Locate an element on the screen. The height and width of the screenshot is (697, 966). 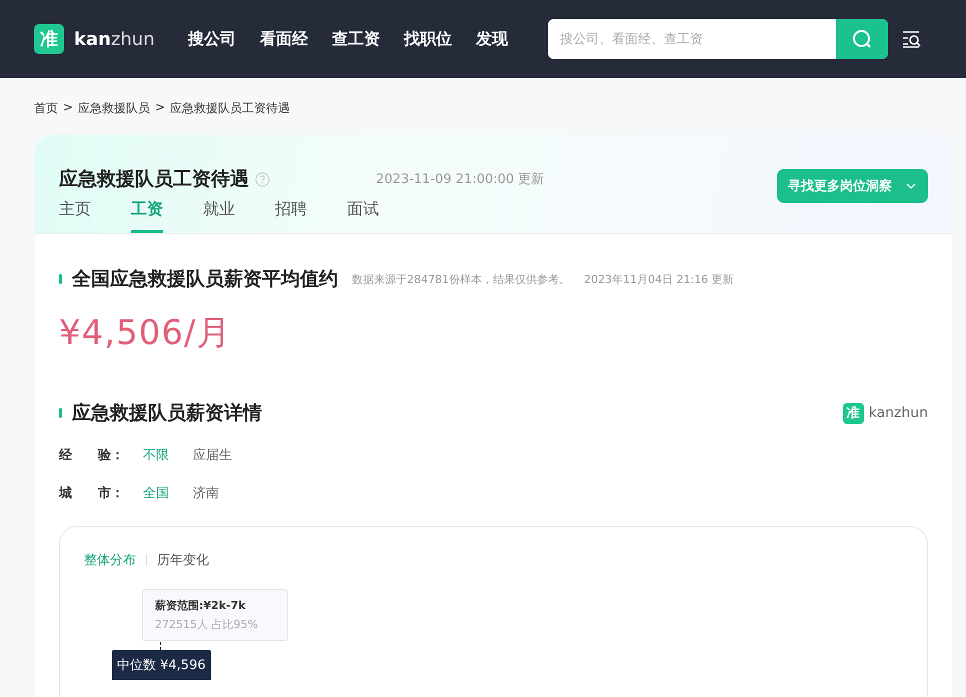
tab: 招聘 is located at coordinates (291, 214).